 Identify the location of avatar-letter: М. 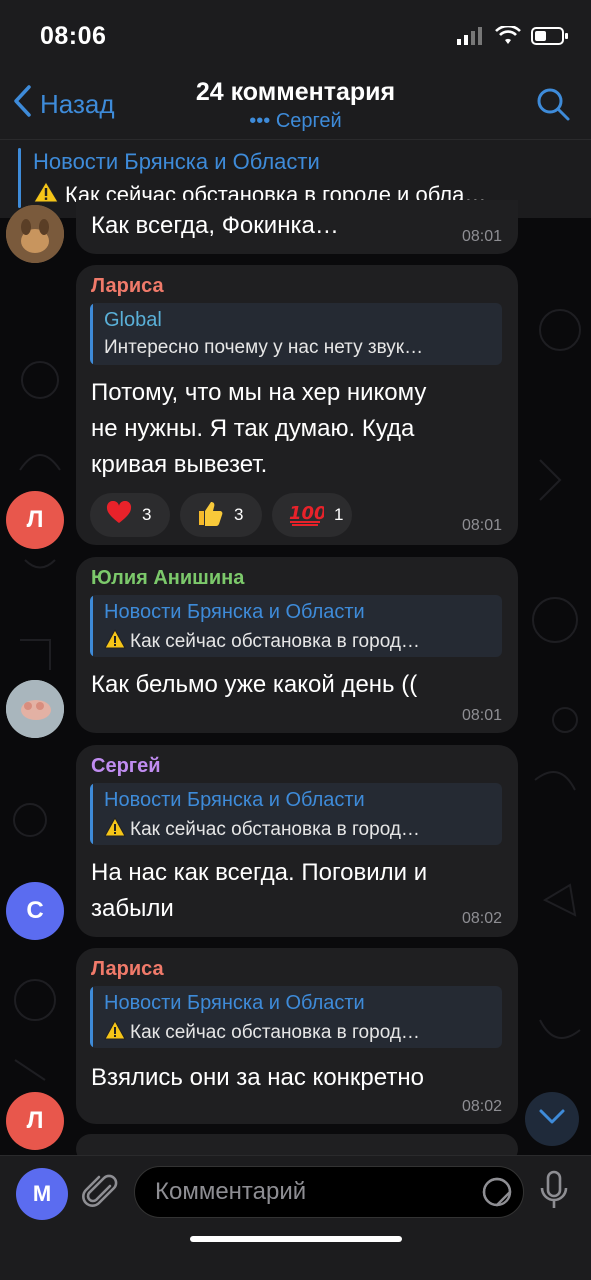
(42, 1193).